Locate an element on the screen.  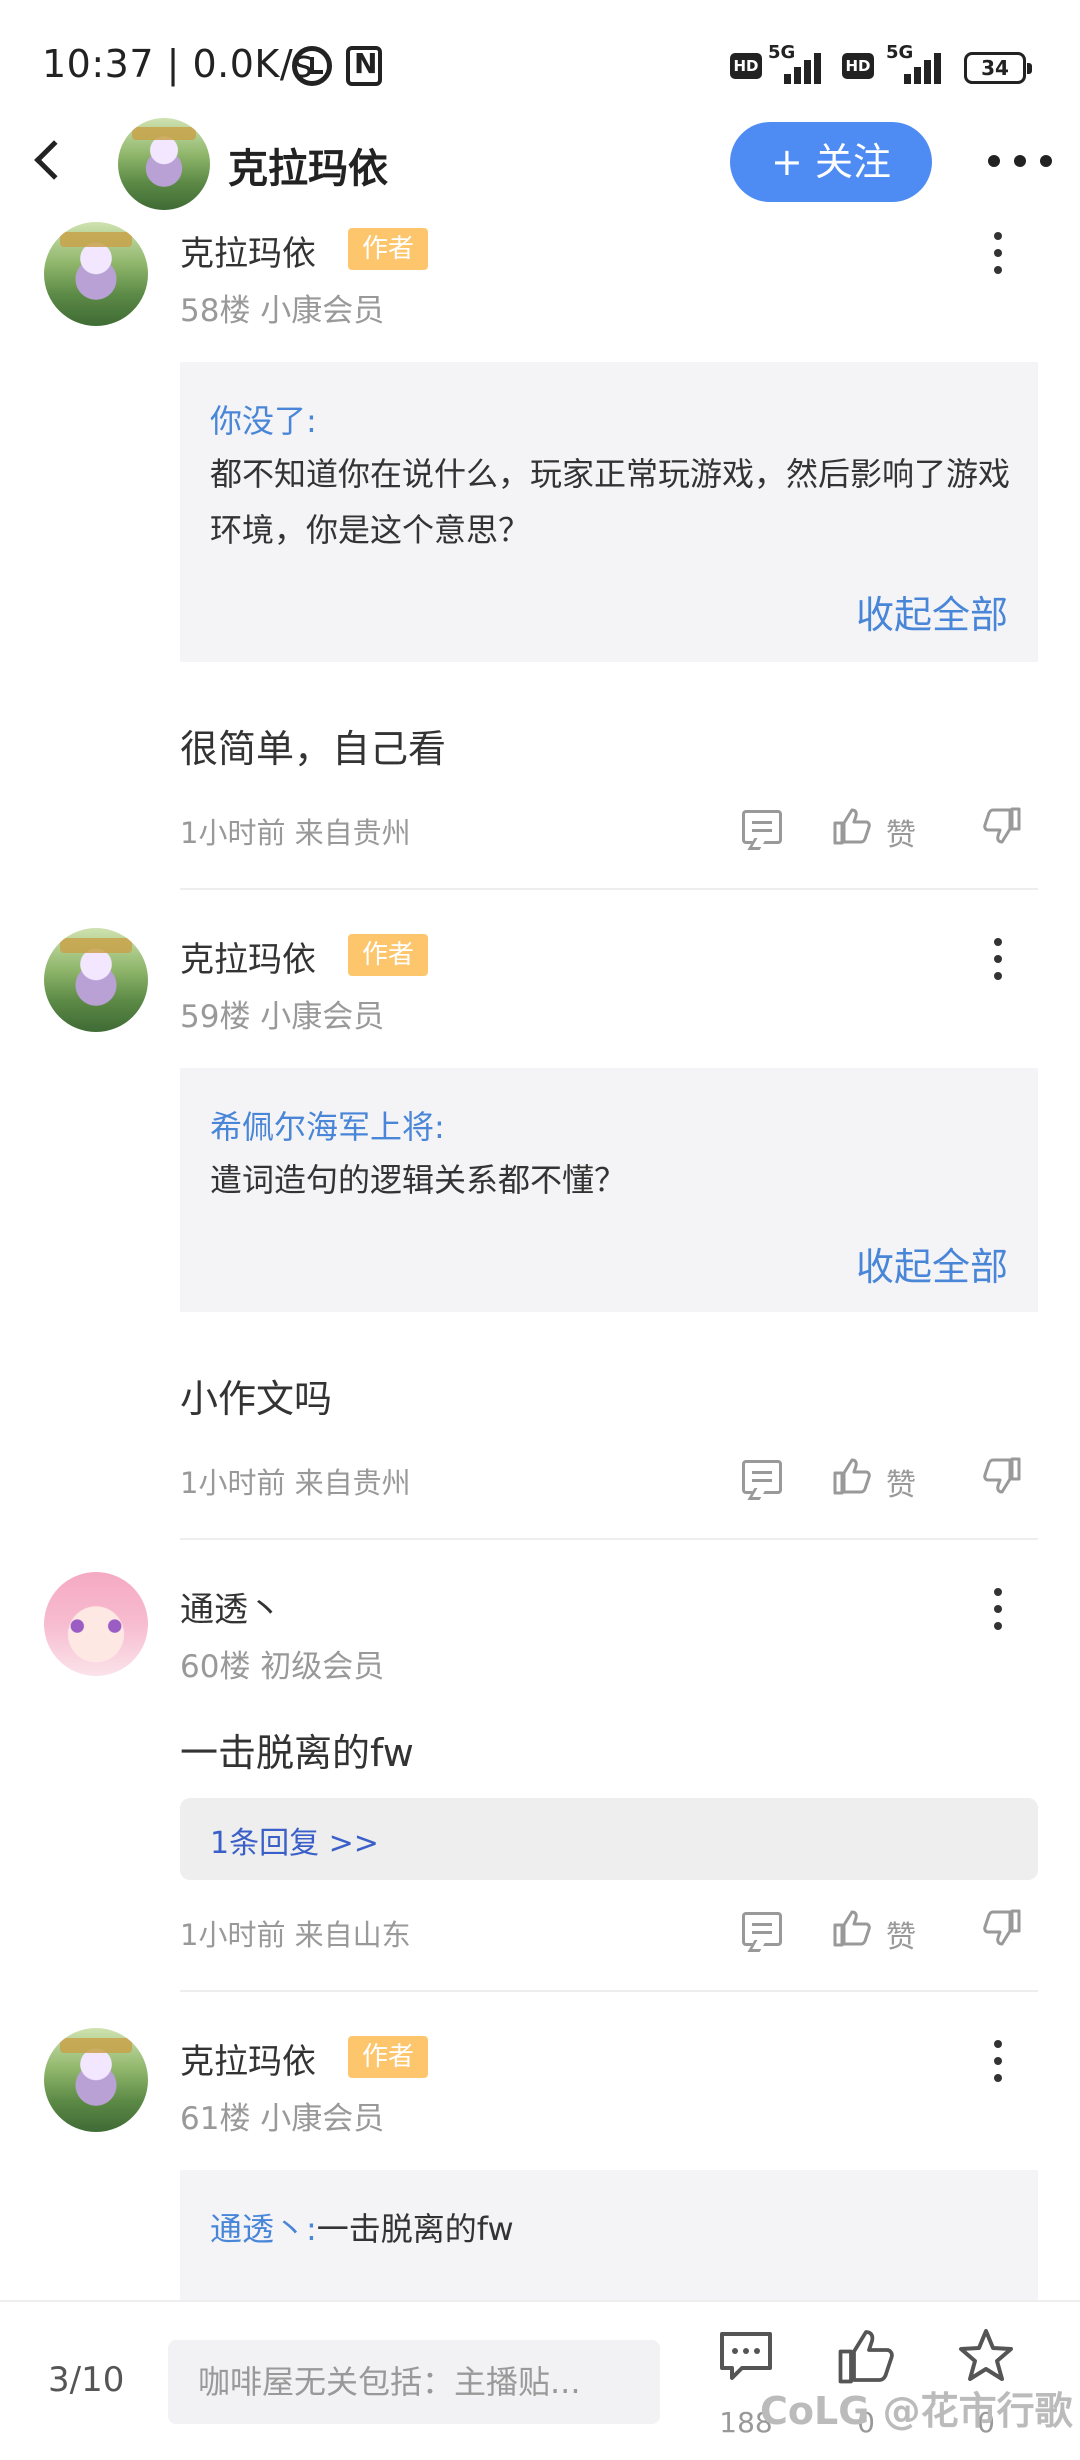
alarm-icon is located at coordinates (312, 66).